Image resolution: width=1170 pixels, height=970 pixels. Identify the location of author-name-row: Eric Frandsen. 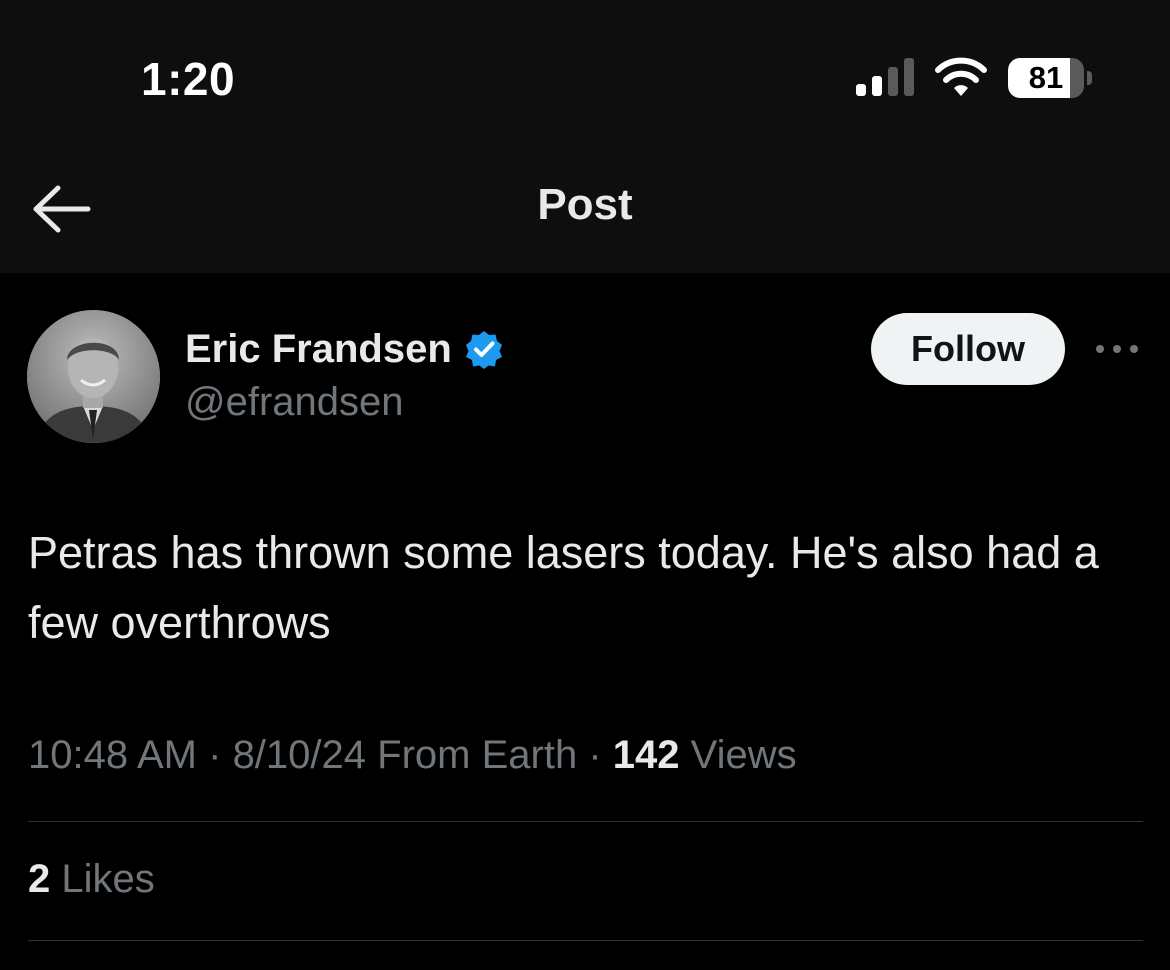
(344, 349).